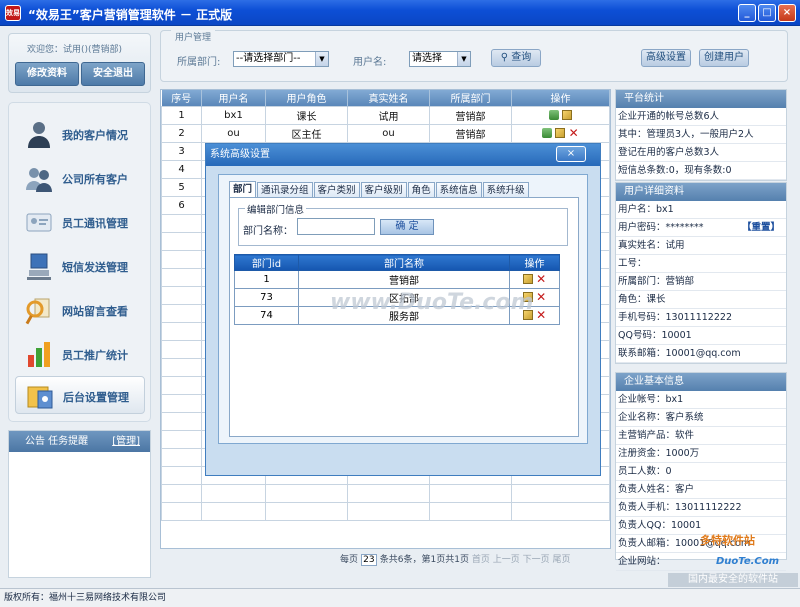 The width and height of the screenshot is (800, 607). Describe the element at coordinates (85, 598) in the screenshot. I see `copyright-text: 版权所有：福州十三易网络技术有限公司` at that location.